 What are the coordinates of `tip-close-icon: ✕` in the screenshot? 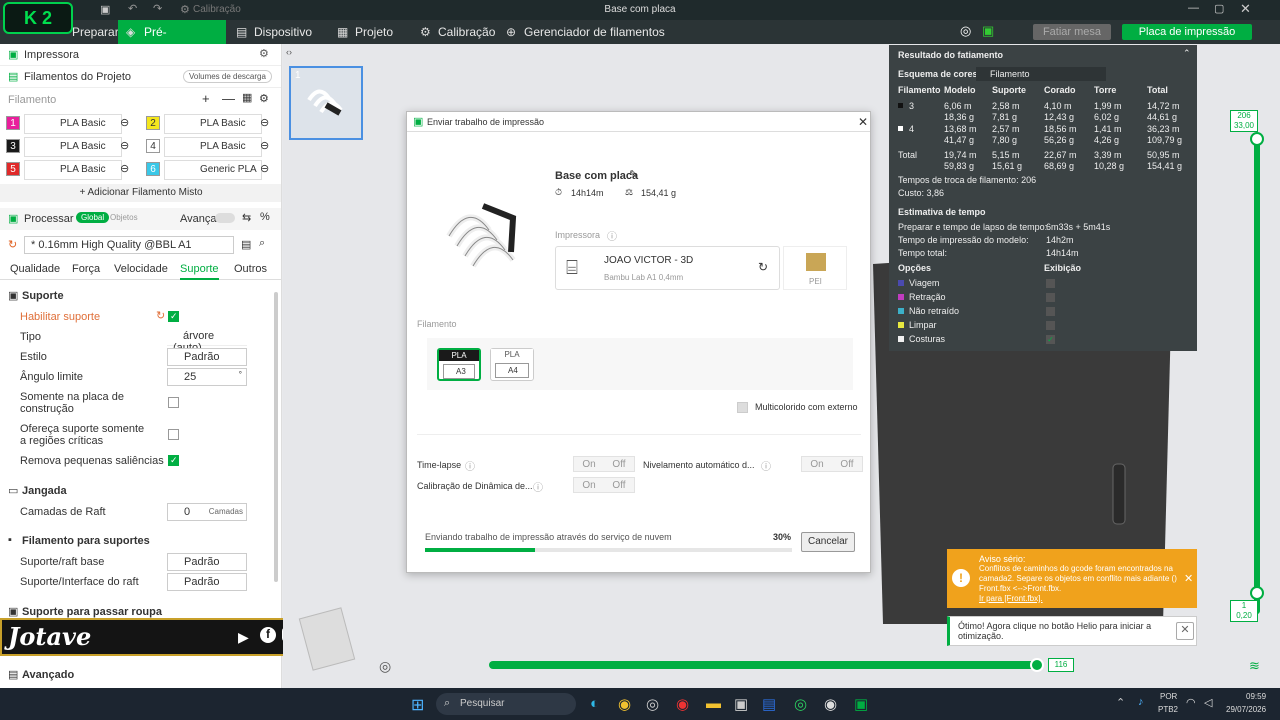 It's located at (1185, 631).